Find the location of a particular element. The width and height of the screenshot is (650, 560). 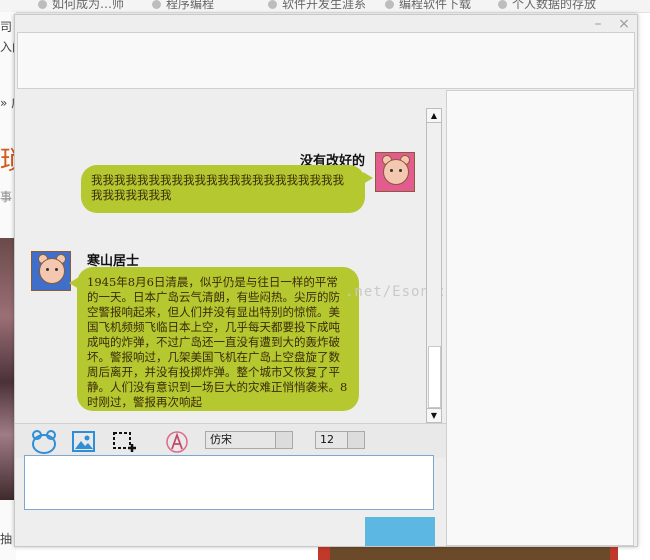

screenshot-crop-icon is located at coordinates (125, 442).